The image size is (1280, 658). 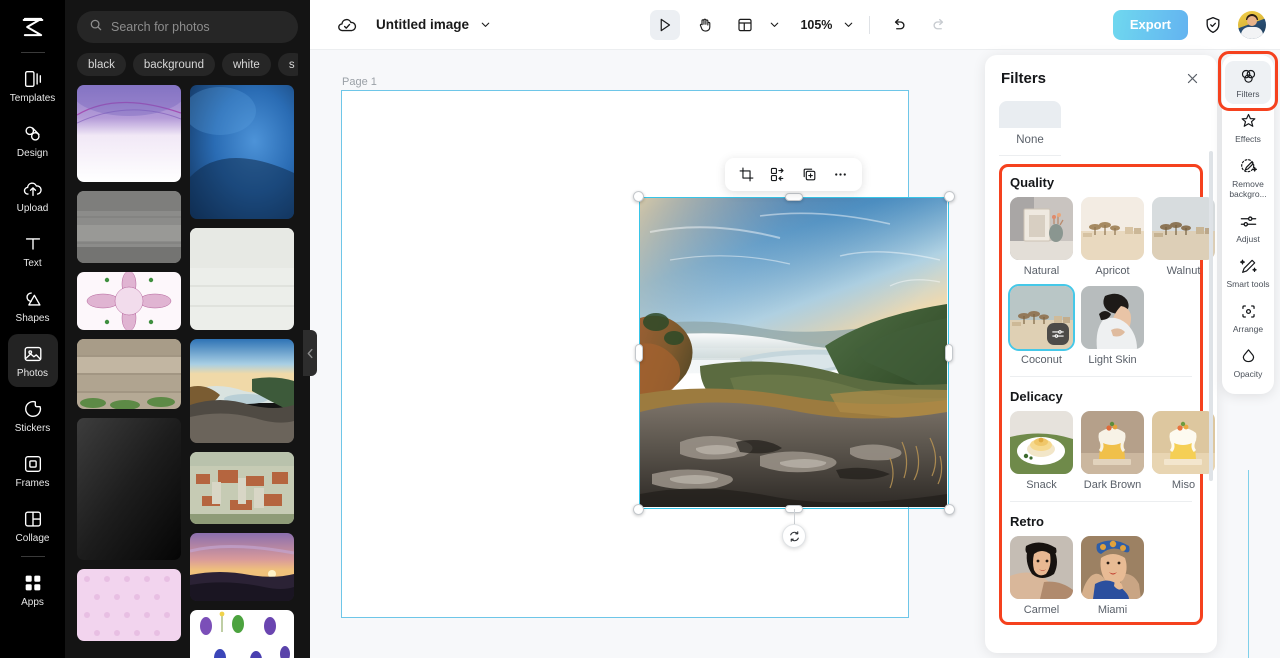 I want to click on hand-tool-button, so click(x=705, y=25).